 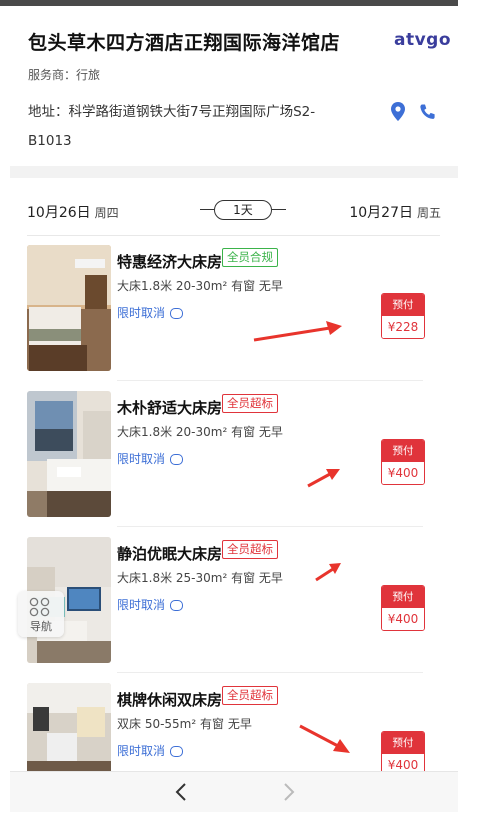 I want to click on room-spec: 大床1.8米 25-30m² 有窗 无早, so click(x=200, y=578).